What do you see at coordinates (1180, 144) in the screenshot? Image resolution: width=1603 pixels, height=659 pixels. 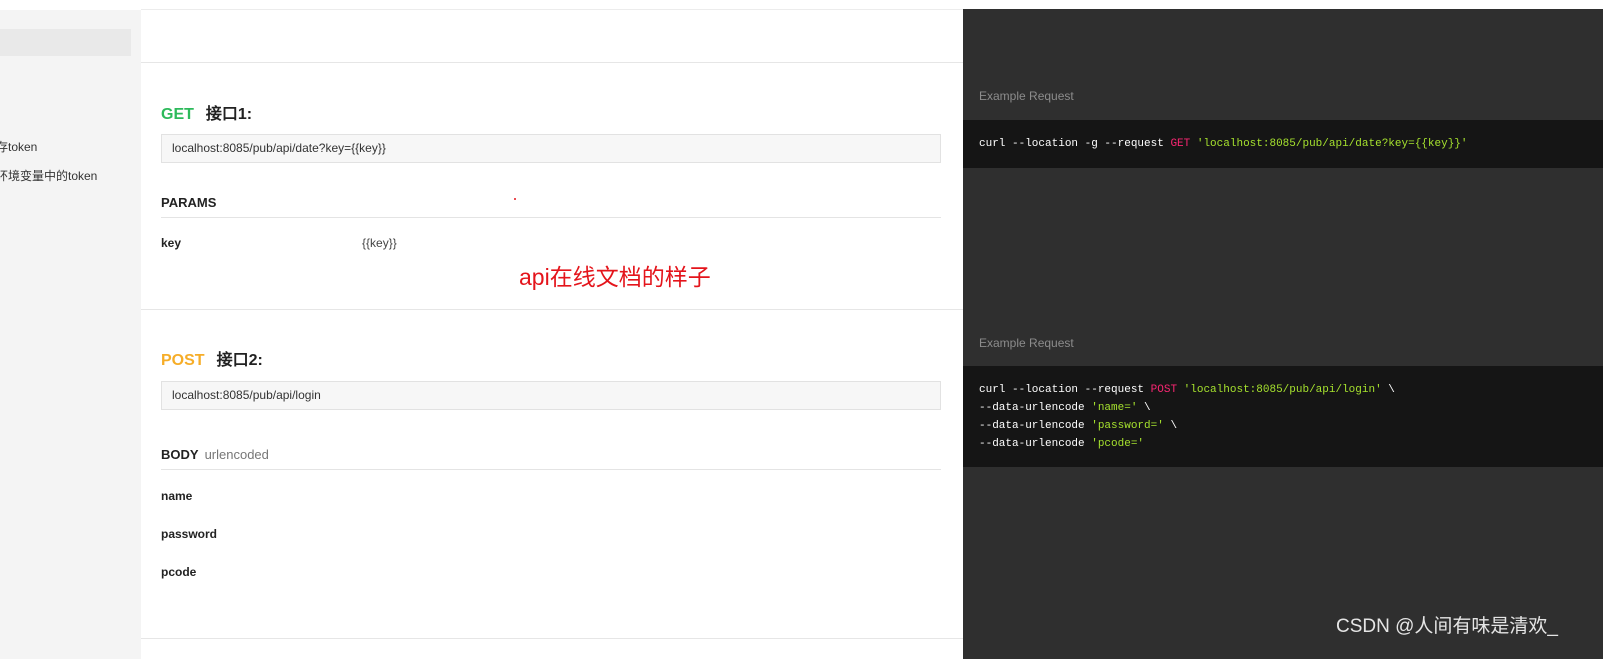 I see `code-method: GET` at bounding box center [1180, 144].